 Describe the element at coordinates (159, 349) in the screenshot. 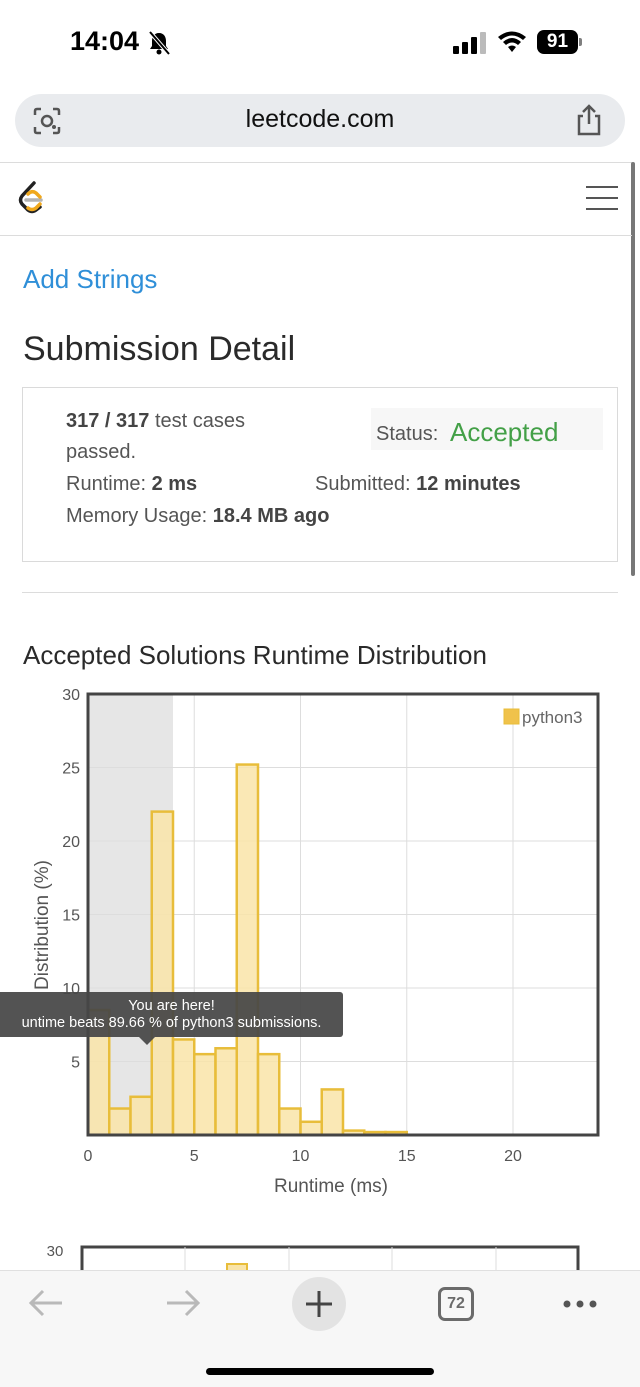

I see `page-title: Submission Detail` at that location.